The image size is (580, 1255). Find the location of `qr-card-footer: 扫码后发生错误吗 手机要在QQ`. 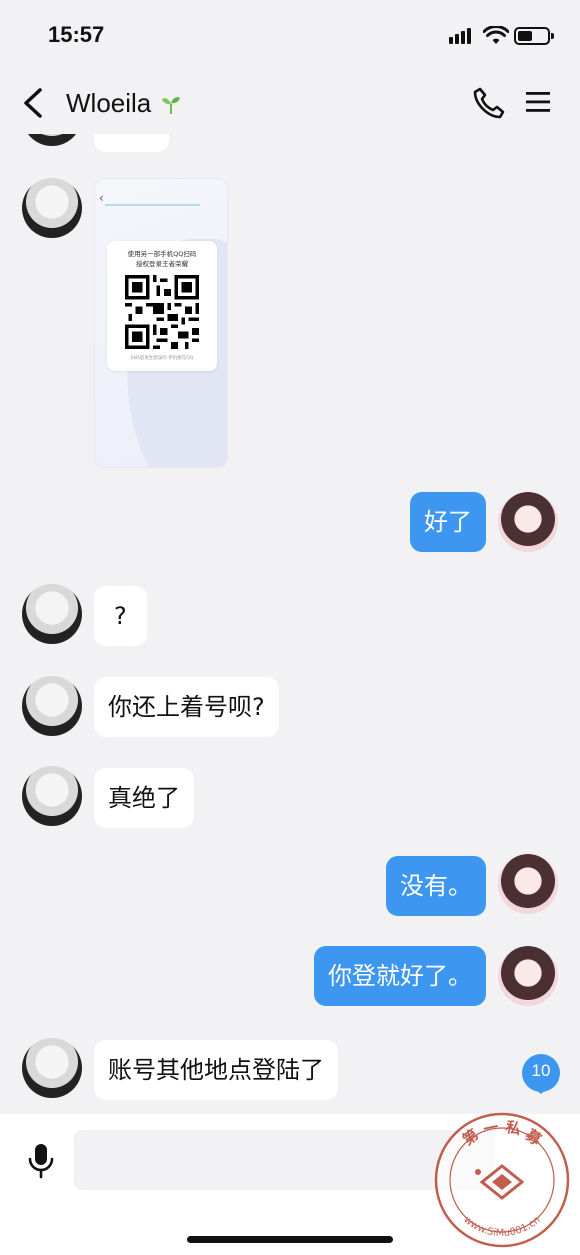

qr-card-footer: 扫码后发生错误吗 手机要在QQ is located at coordinates (162, 358).